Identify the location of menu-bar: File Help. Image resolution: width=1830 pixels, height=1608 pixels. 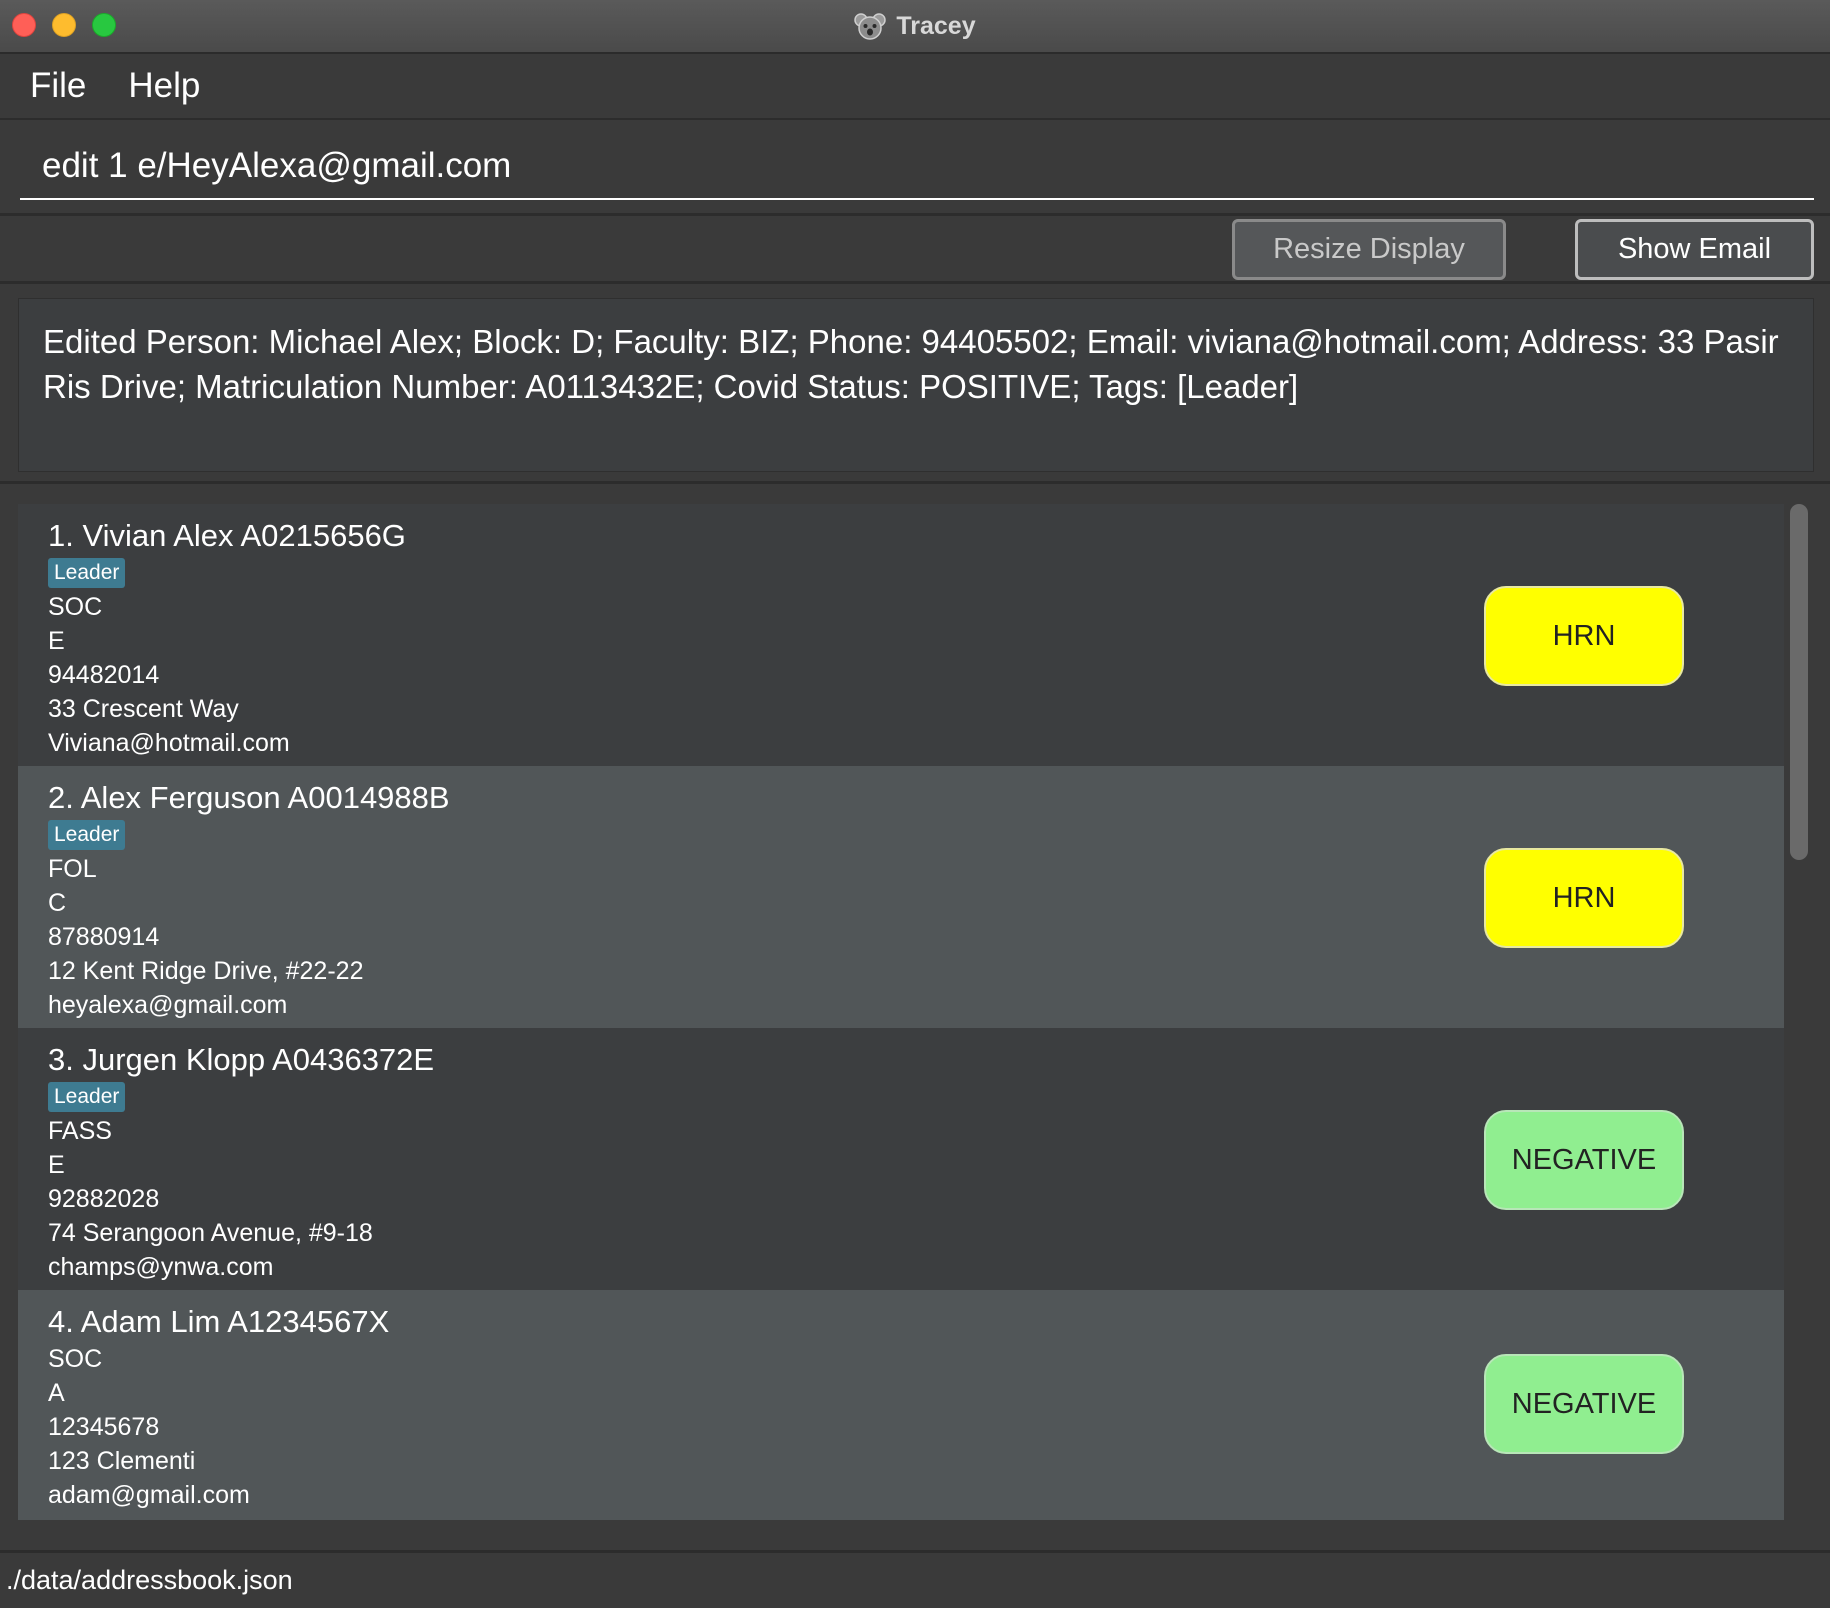
(915, 87).